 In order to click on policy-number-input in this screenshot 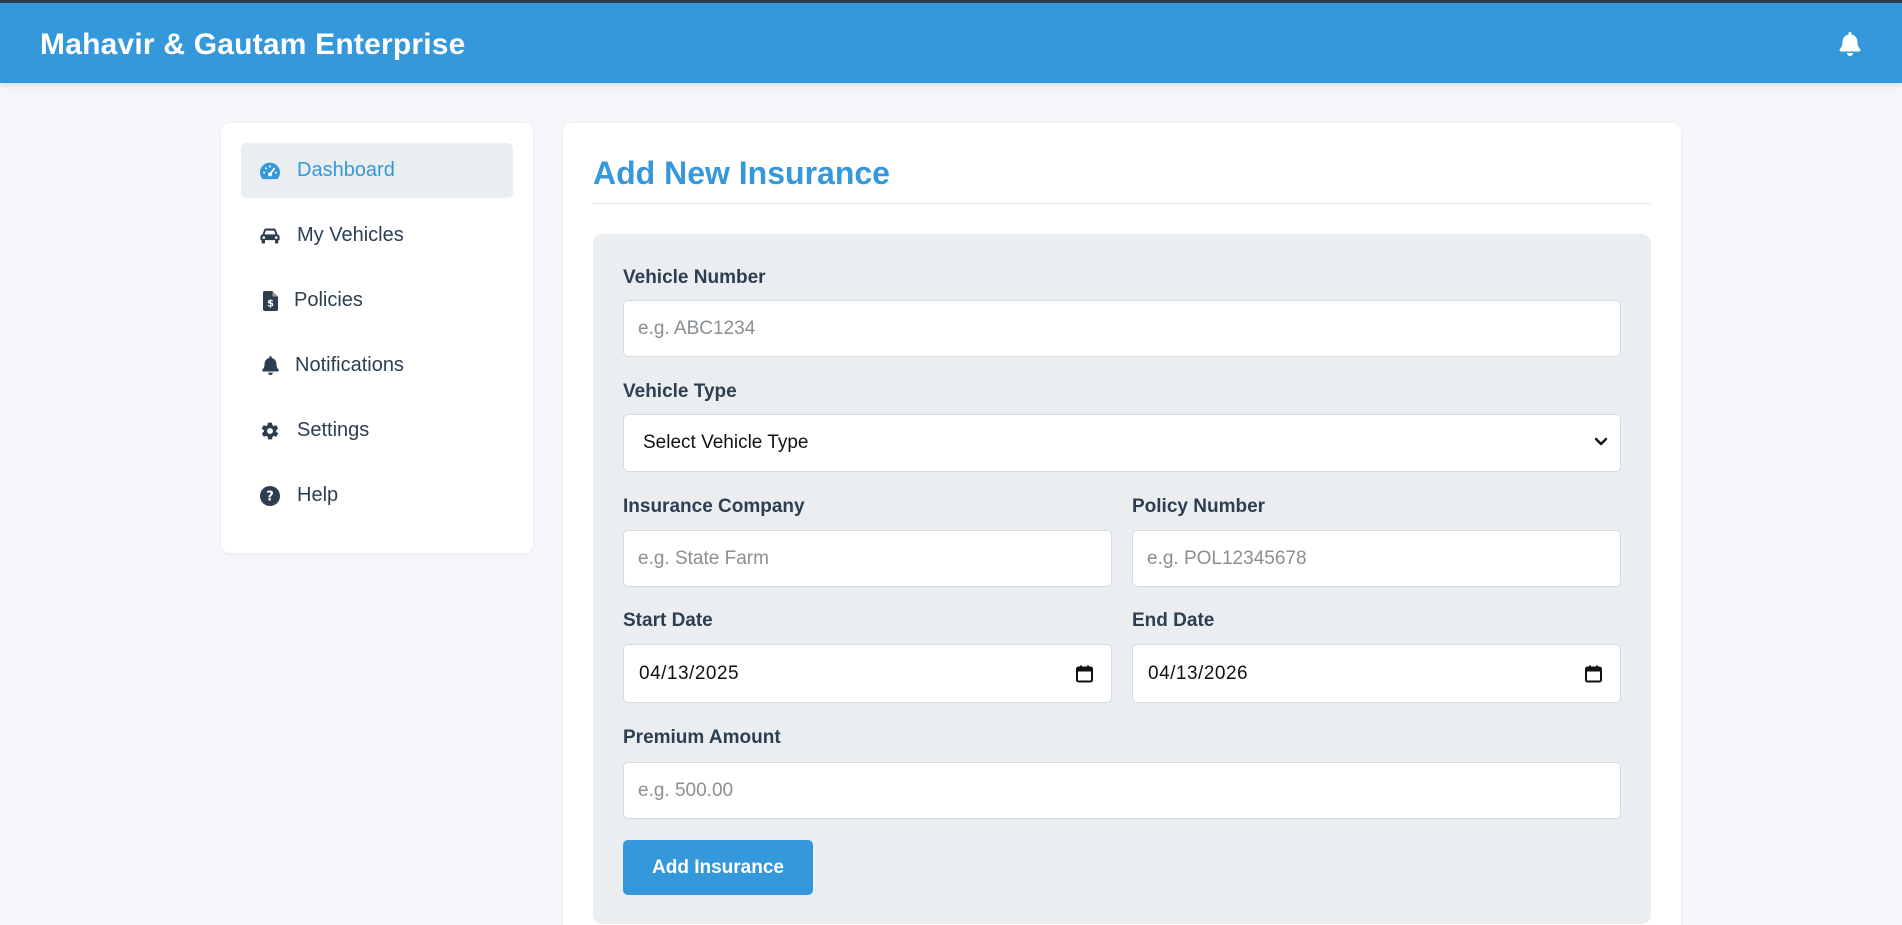, I will do `click(1376, 558)`.